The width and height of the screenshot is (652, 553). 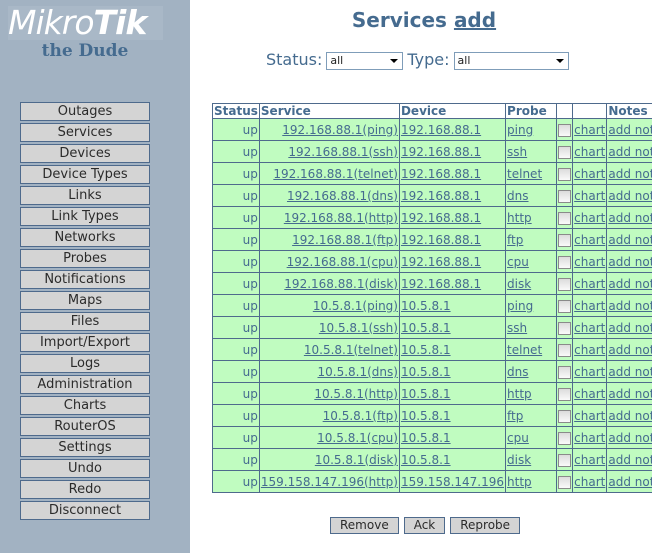 I want to click on sidebar-item-outages: Outages, so click(x=85, y=111).